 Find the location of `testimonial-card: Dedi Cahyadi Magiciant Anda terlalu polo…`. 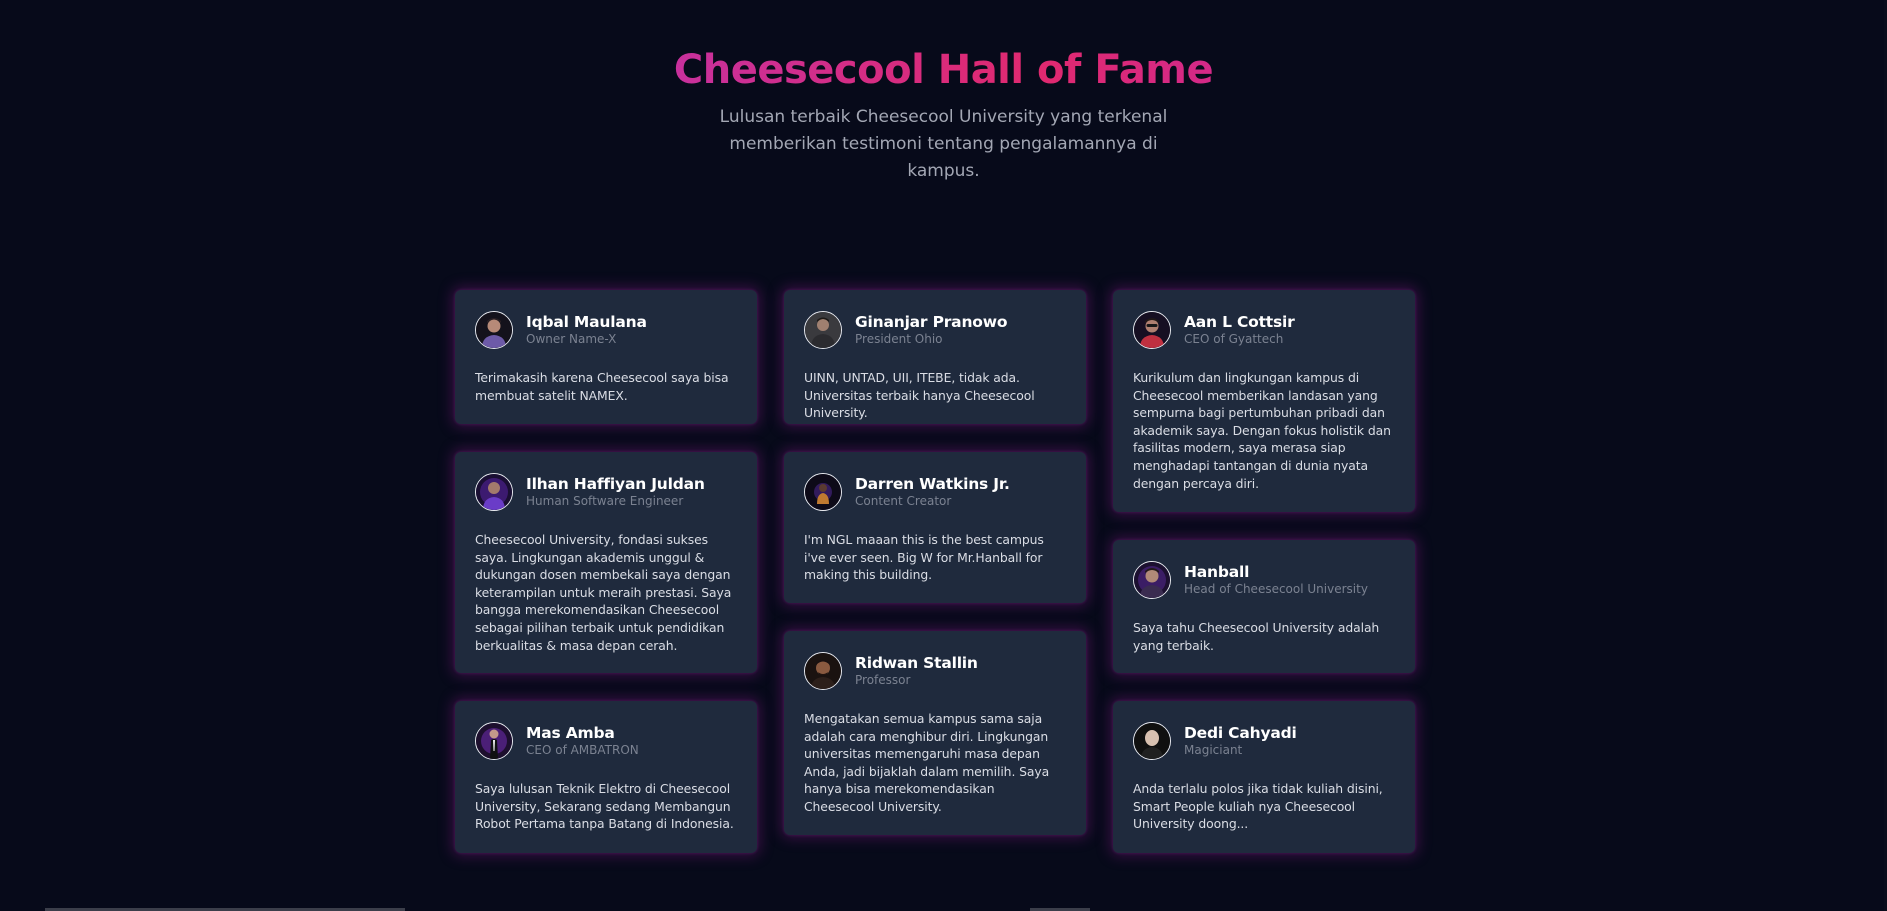

testimonial-card: Dedi Cahyadi Magiciant Anda terlalu polo… is located at coordinates (1264, 777).